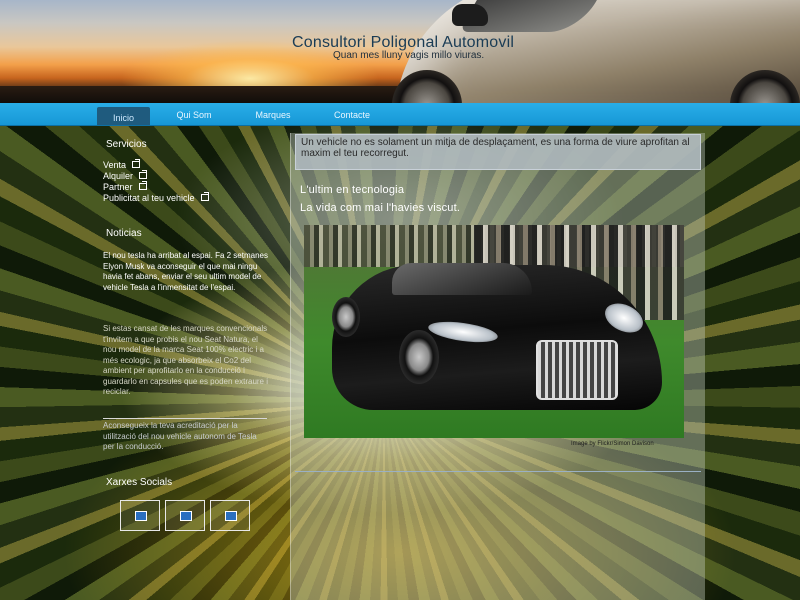  Describe the element at coordinates (185, 418) in the screenshot. I see `news-divider` at that location.